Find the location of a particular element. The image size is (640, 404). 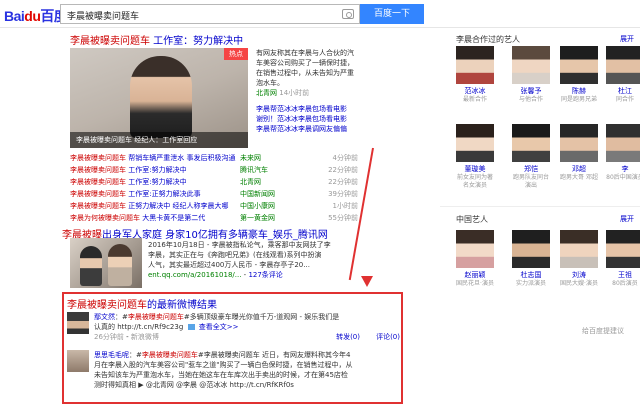

related-link: 李晨帮范冰冰李晨调网友偏偏 is located at coordinates (311, 129).